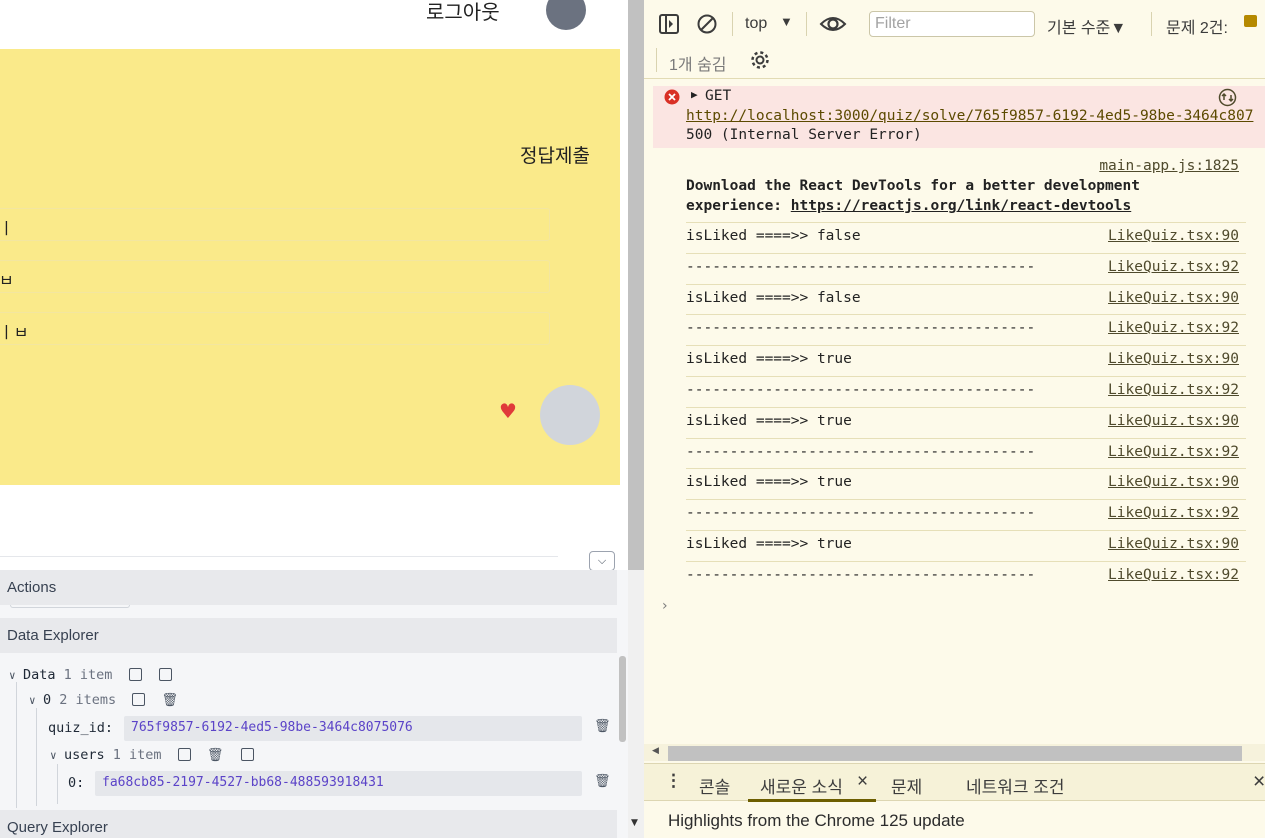 This screenshot has width=1265, height=838. What do you see at coordinates (1259, 782) in the screenshot?
I see `close-drawer-icon: ×` at bounding box center [1259, 782].